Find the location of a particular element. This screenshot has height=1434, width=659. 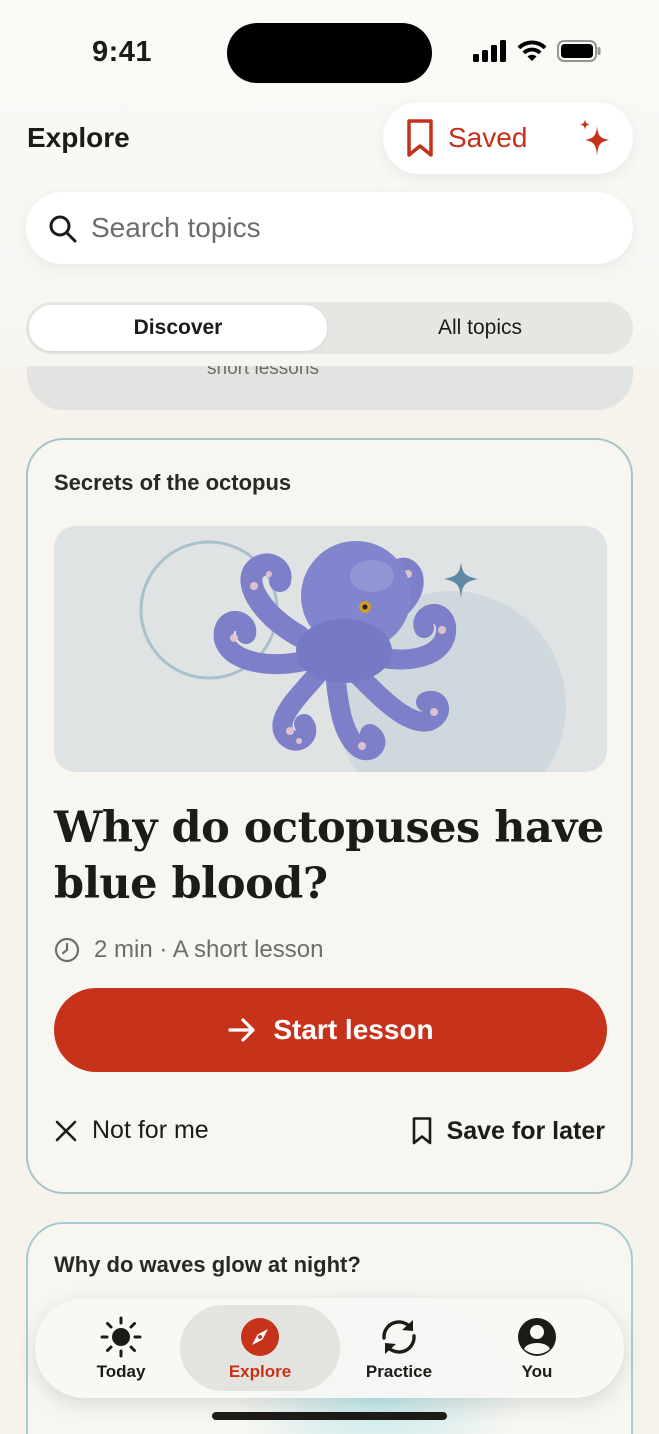

tab-explore-label: Explore is located at coordinates (260, 1371).